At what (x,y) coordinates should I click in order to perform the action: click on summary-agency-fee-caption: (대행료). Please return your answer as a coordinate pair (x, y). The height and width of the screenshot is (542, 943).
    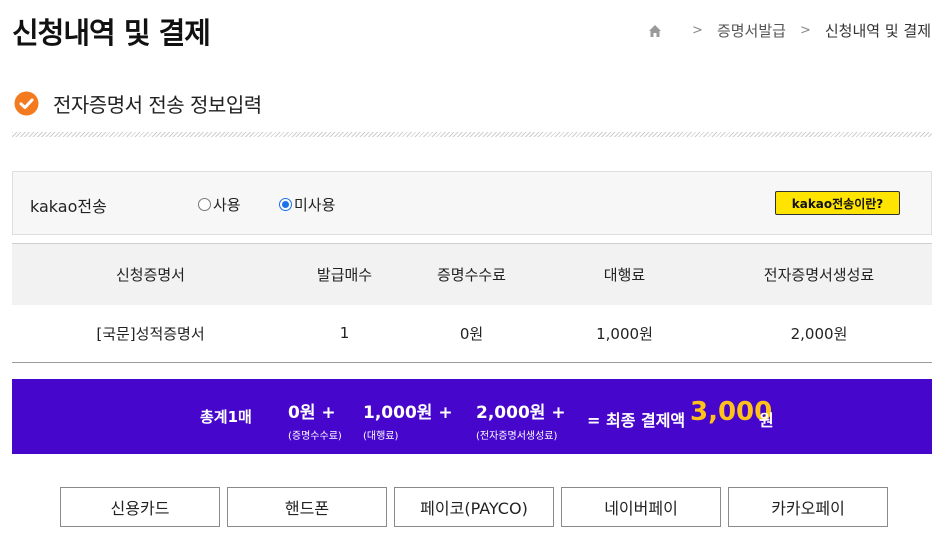
    Looking at the image, I should click on (381, 436).